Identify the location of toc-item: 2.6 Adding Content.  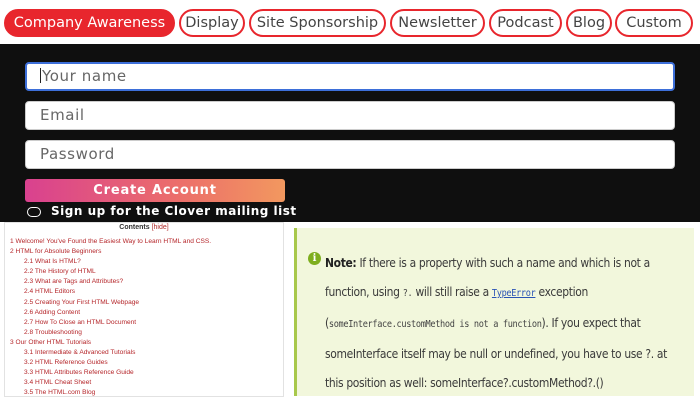
(145, 313).